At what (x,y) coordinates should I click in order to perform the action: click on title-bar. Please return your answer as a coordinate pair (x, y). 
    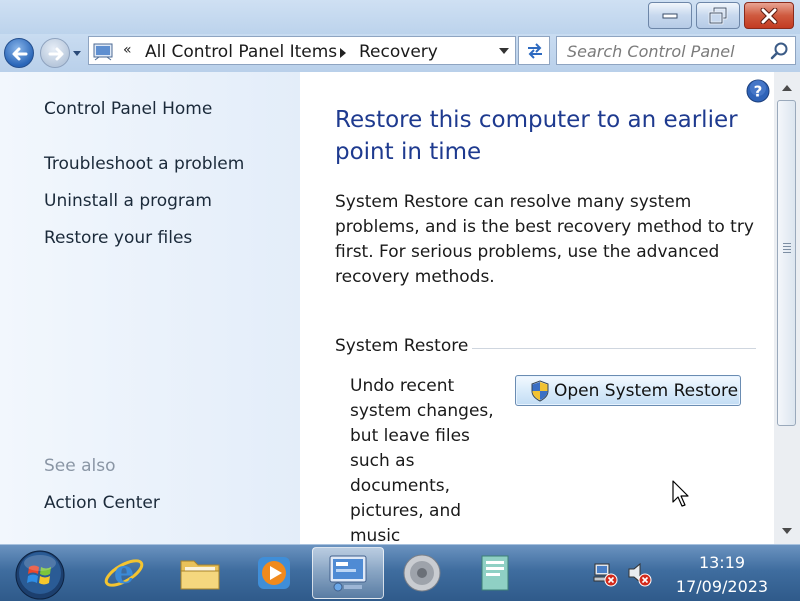
    Looking at the image, I should click on (400, 17).